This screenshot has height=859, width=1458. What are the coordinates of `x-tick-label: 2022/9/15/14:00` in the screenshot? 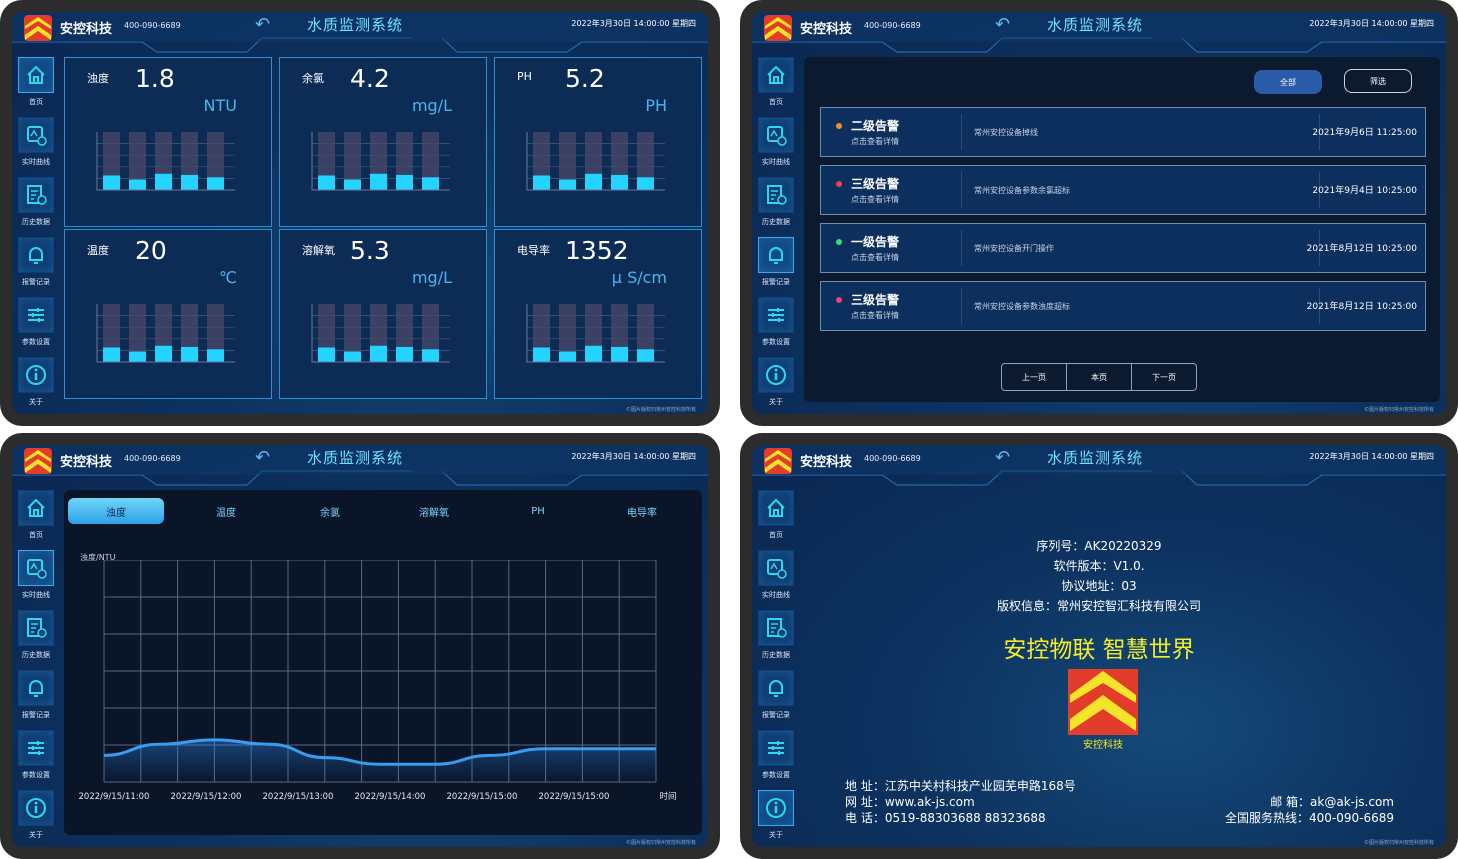 It's located at (390, 797).